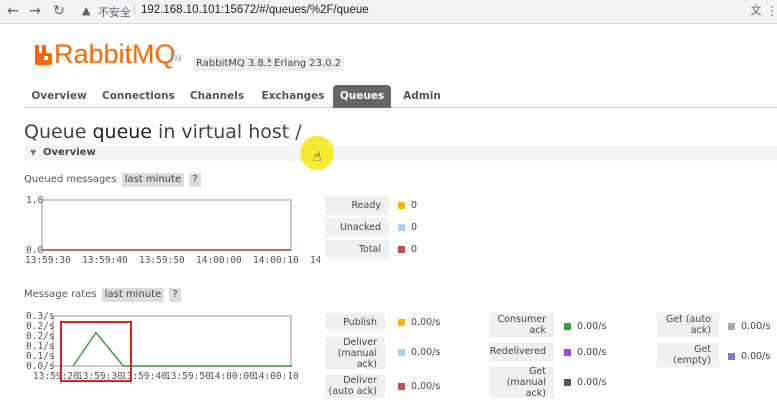 This screenshot has width=777, height=408. I want to click on logo-text: RabbitMQ, so click(115, 54).